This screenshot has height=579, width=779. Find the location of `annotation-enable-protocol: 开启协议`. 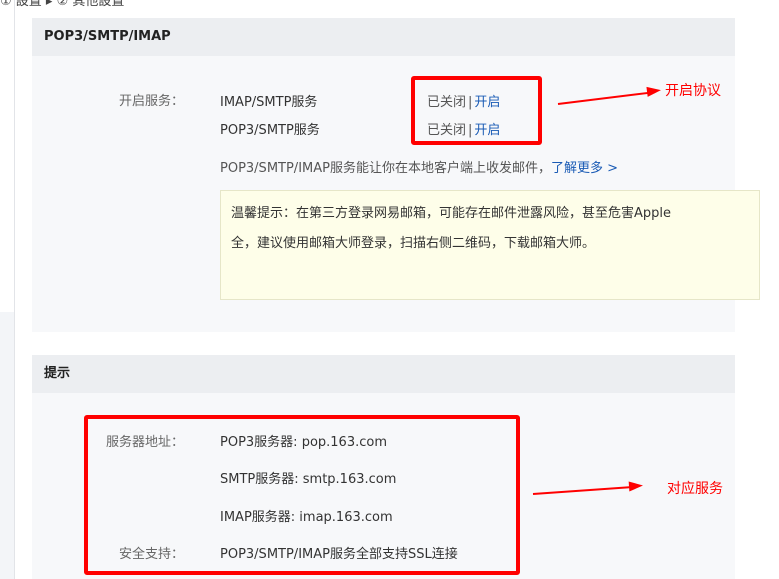

annotation-enable-protocol: 开启协议 is located at coordinates (693, 91).